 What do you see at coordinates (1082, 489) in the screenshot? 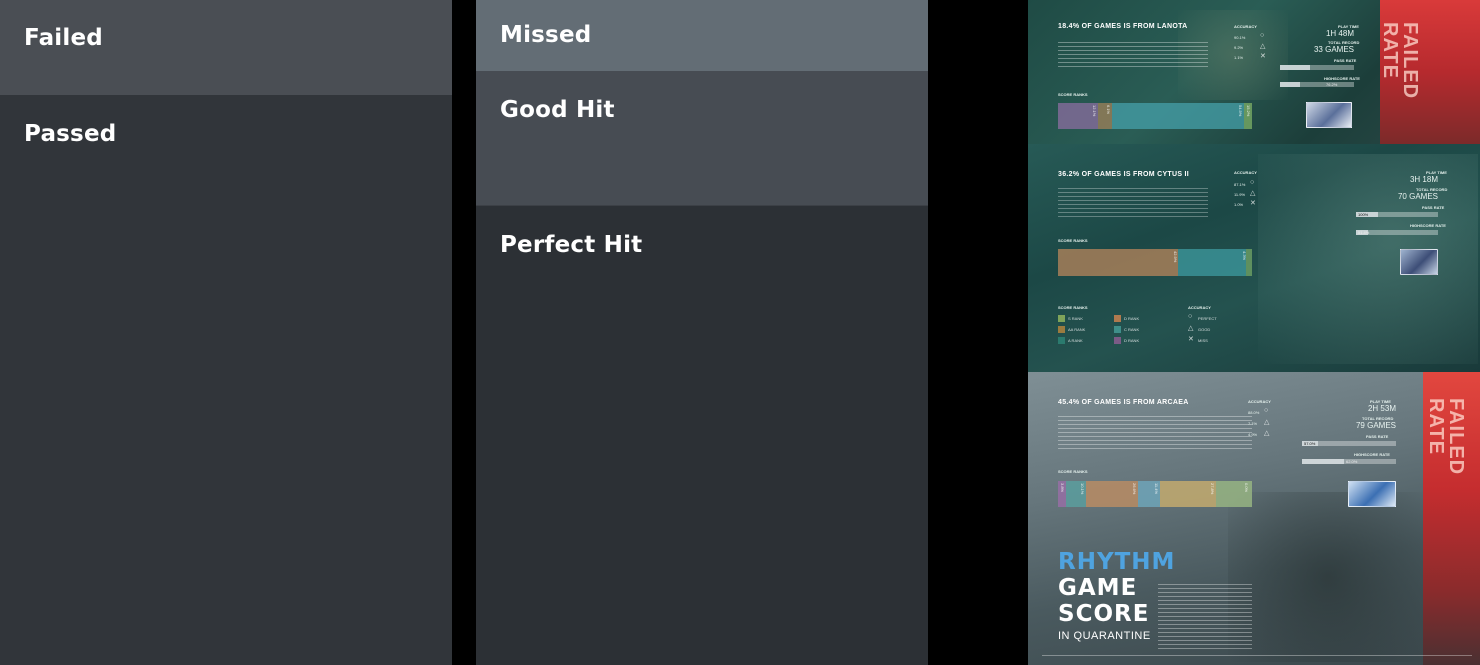
I see `rank-value: 10.1%` at bounding box center [1082, 489].